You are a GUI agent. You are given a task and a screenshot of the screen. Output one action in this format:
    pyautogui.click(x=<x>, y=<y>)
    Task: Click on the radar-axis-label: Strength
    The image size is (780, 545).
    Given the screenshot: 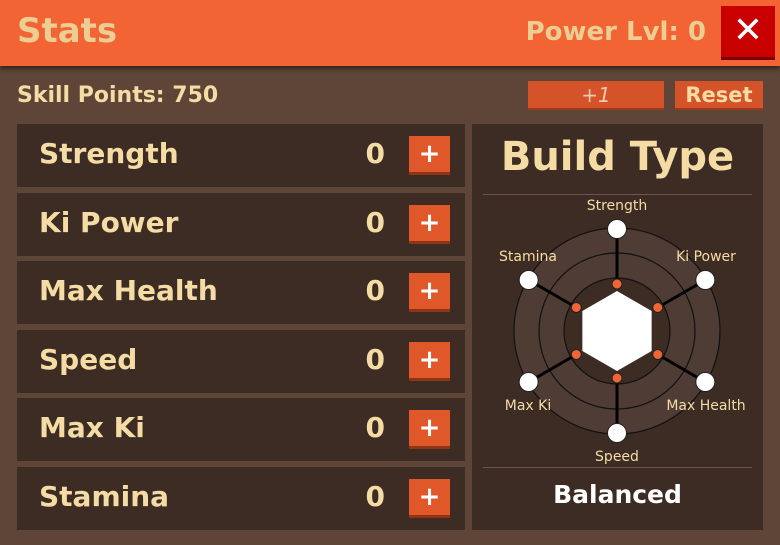 What is the action you would take?
    pyautogui.click(x=617, y=206)
    